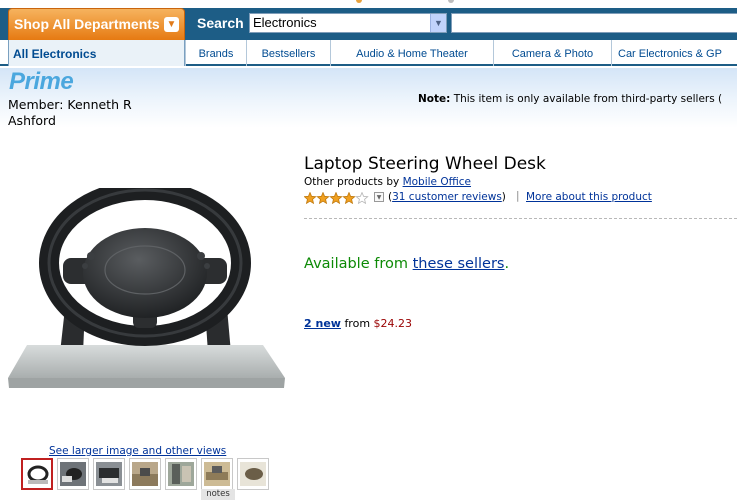 The image size is (737, 500). What do you see at coordinates (459, 264) in the screenshot?
I see `these-sellers-link: these sellers` at bounding box center [459, 264].